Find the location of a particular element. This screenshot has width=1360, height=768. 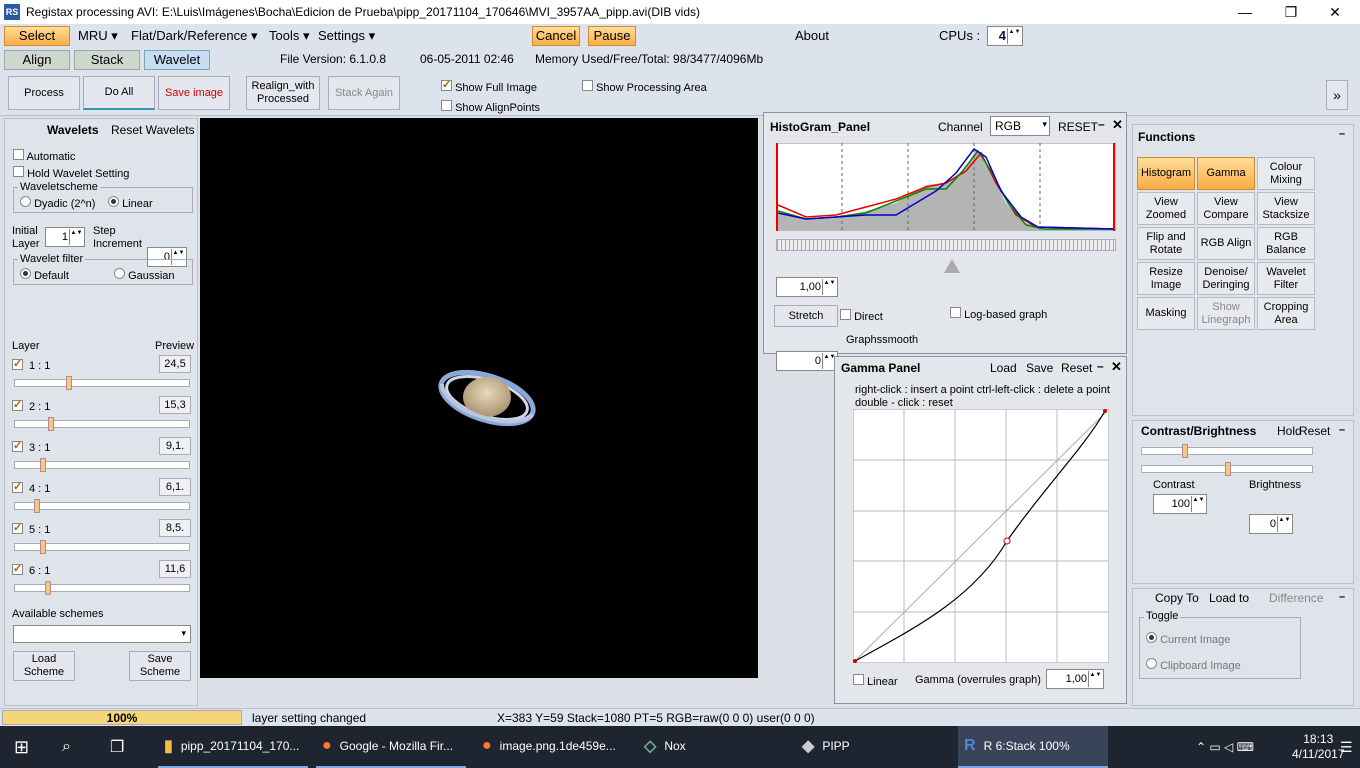

brightness-spinner: 0 is located at coordinates (1271, 524).